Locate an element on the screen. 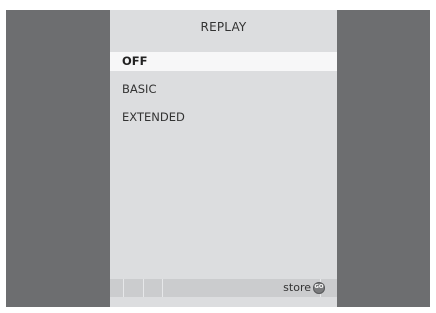  store-label: store is located at coordinates (297, 287).